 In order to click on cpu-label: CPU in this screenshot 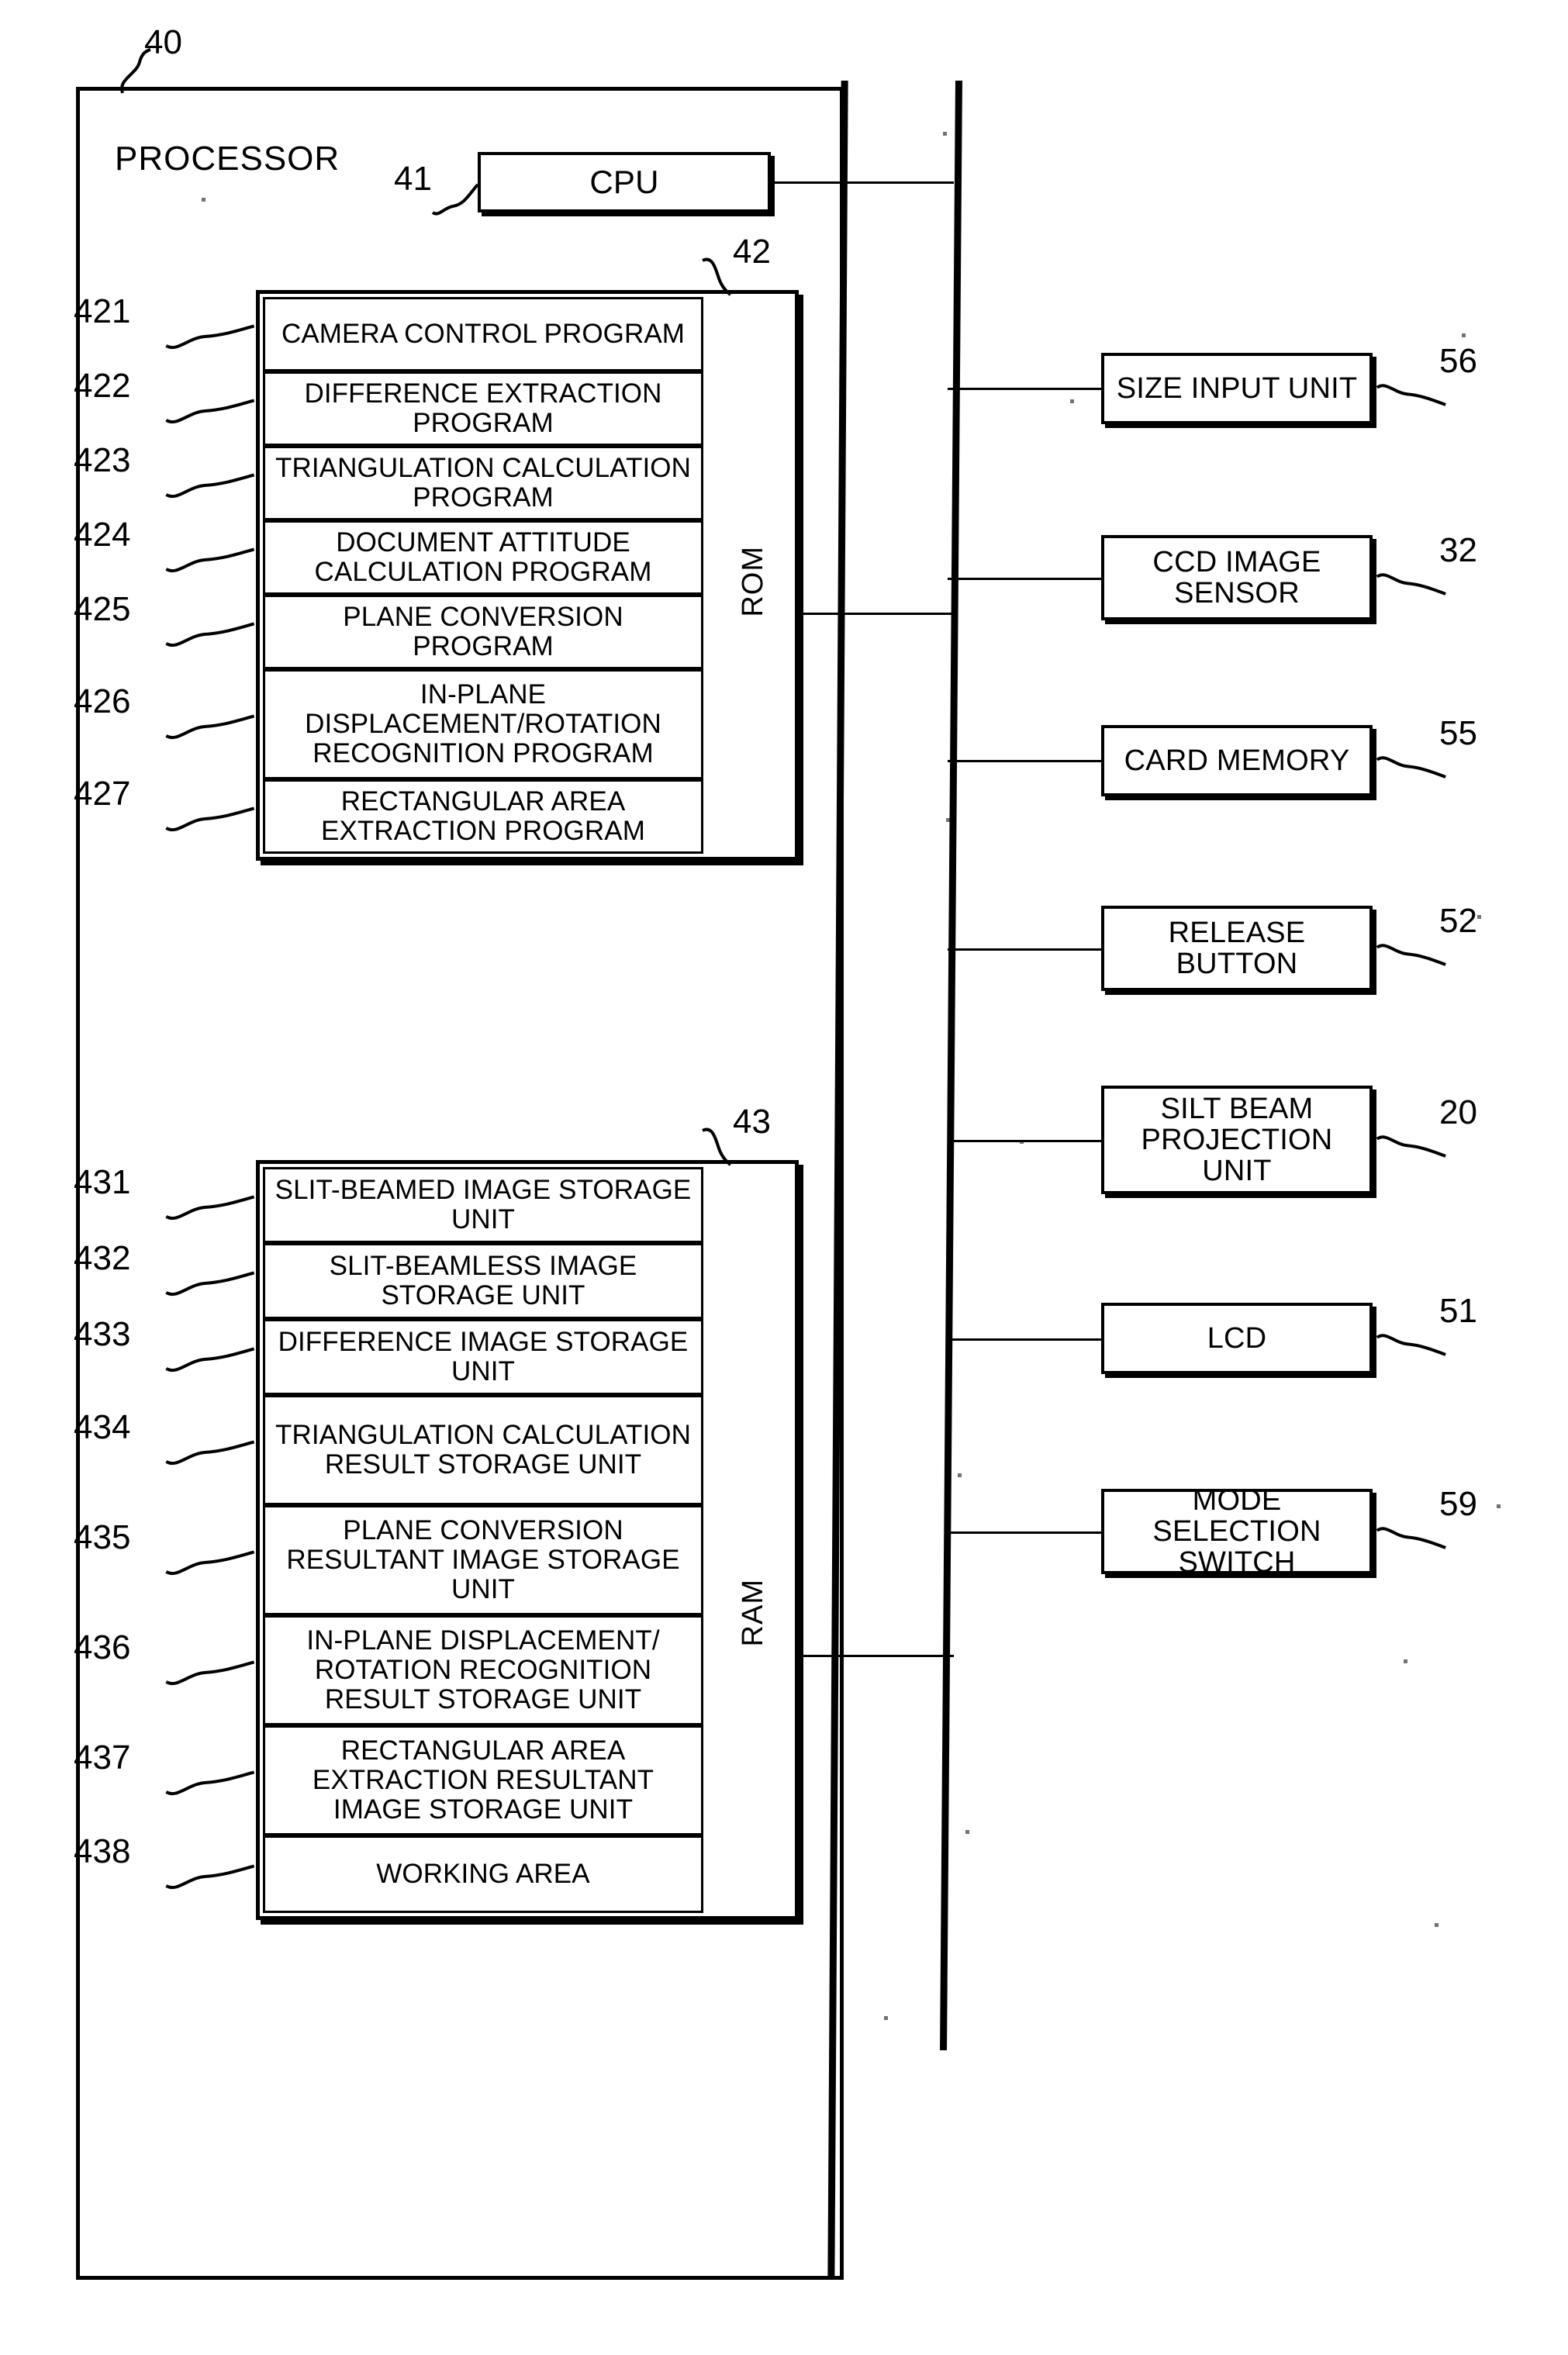, I will do `click(624, 181)`.